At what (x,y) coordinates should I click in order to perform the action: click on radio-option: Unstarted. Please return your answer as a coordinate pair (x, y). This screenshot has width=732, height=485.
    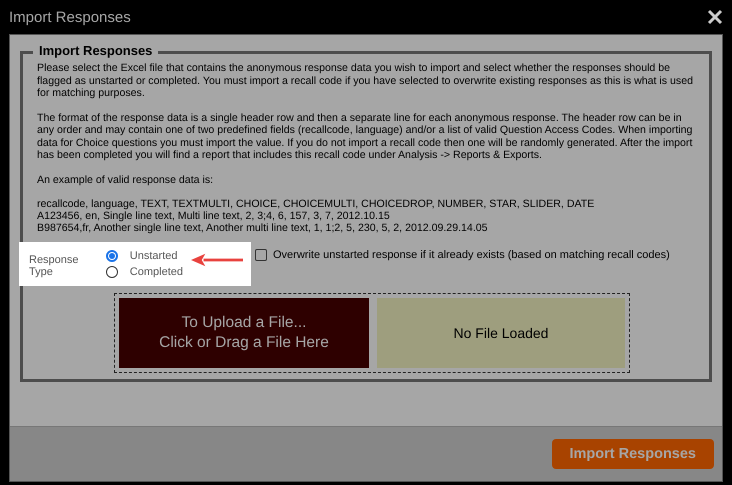
    Looking at the image, I should click on (144, 256).